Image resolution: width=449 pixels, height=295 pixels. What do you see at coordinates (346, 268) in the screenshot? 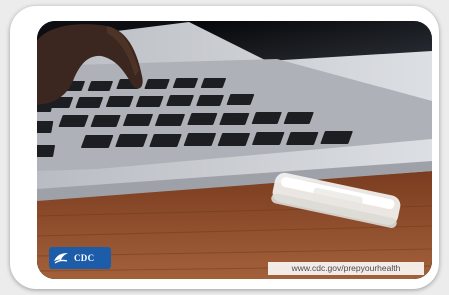
I see `footer-url: www.cdc.gov/prepyourhealth` at bounding box center [346, 268].